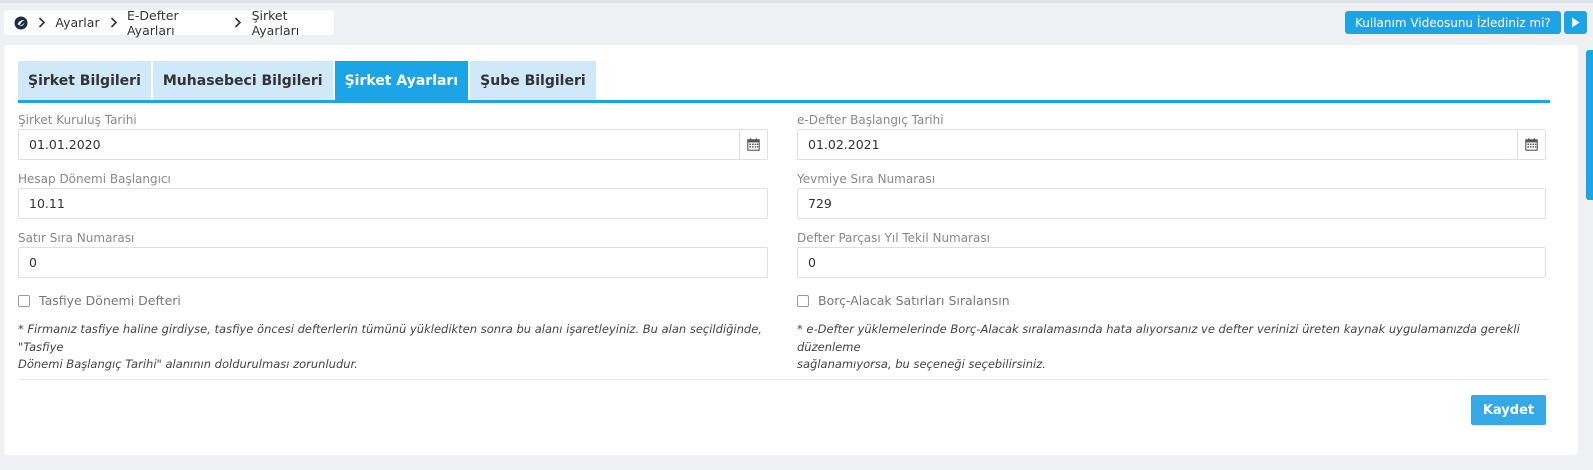 The height and width of the screenshot is (470, 1593). I want to click on kurulus-tarihi-field, so click(393, 144).